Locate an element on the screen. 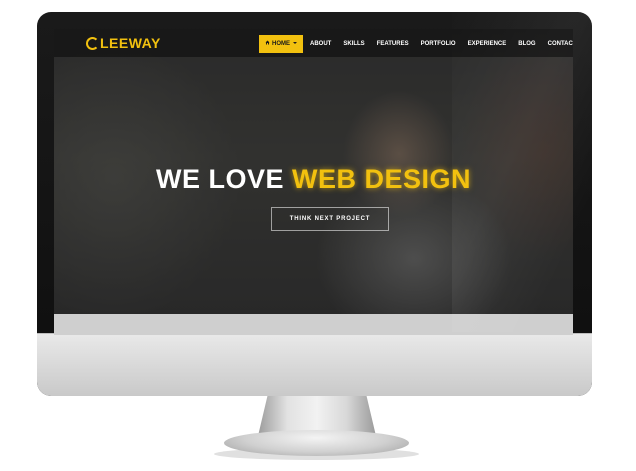  site-logo: LEEWAY is located at coordinates (123, 43).